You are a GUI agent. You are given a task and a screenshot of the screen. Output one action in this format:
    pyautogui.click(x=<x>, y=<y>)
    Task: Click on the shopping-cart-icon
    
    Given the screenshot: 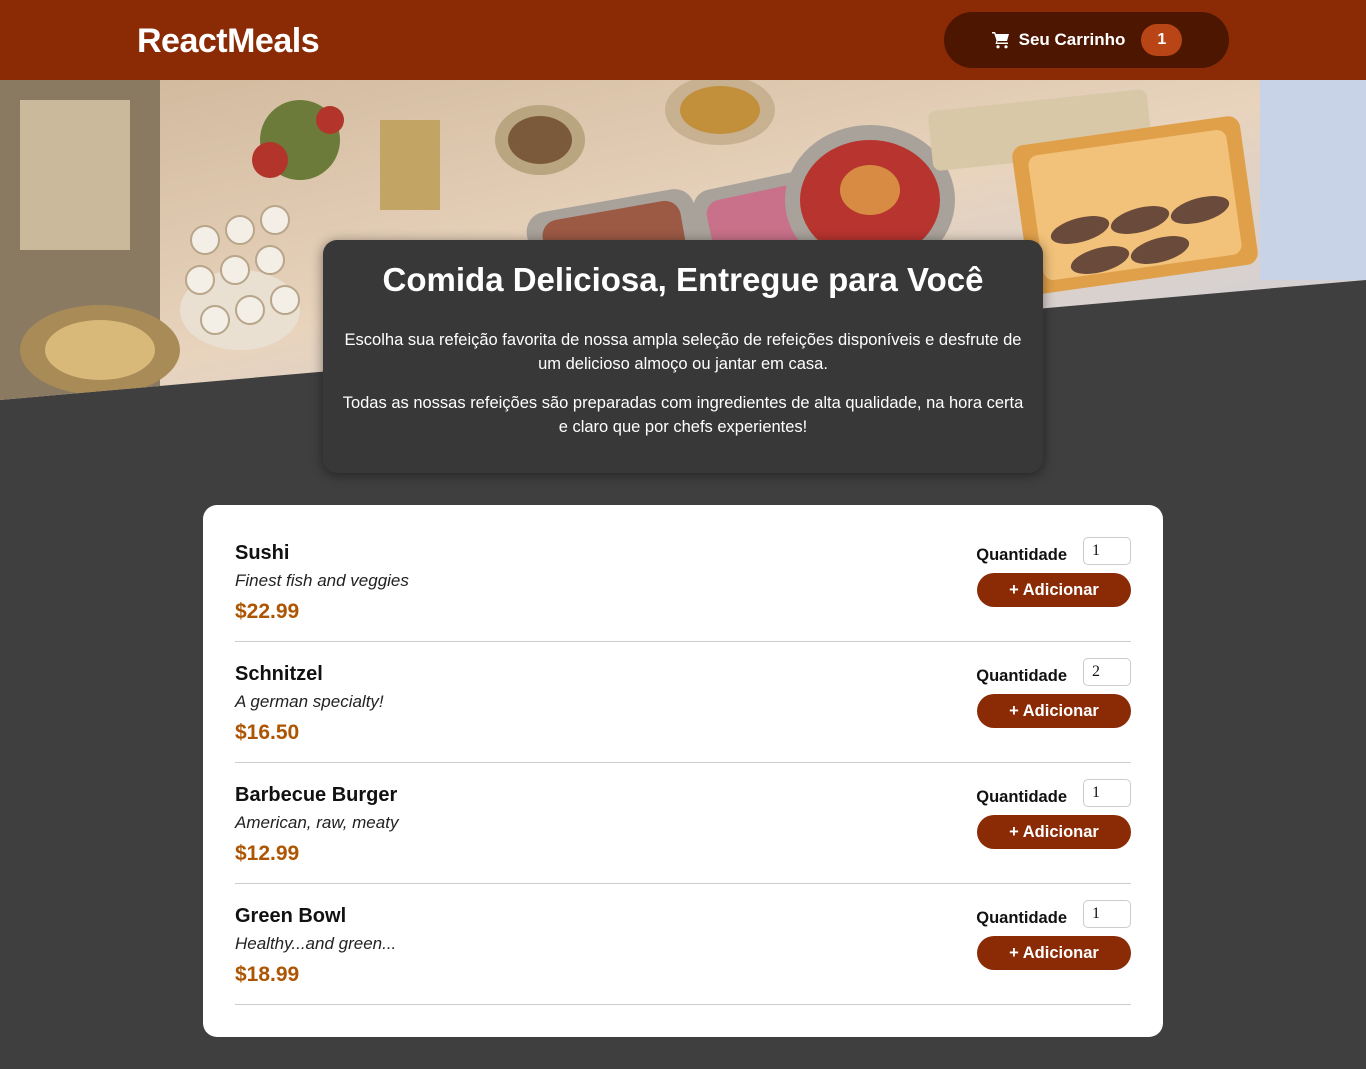 What is the action you would take?
    pyautogui.click(x=1001, y=40)
    